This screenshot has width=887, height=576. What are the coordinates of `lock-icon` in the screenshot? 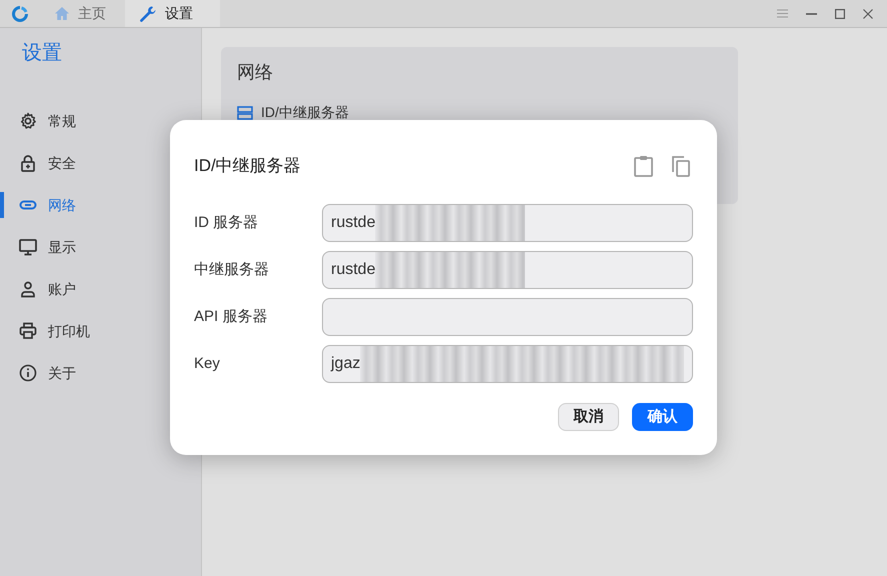 It's located at (28, 163).